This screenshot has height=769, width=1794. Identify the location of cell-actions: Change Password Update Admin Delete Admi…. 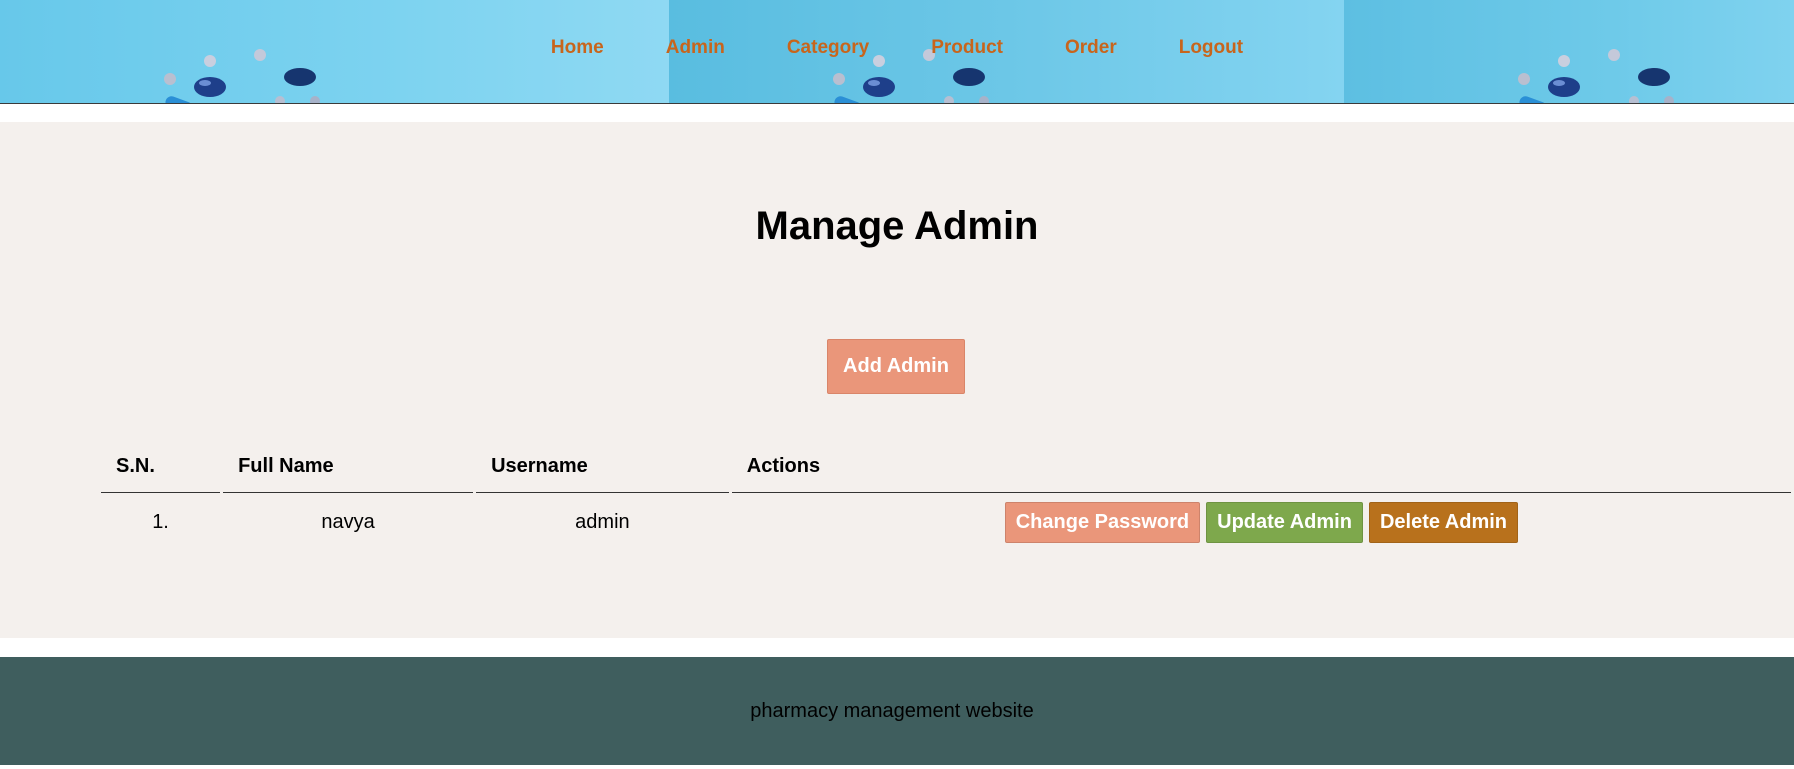
(1261, 522).